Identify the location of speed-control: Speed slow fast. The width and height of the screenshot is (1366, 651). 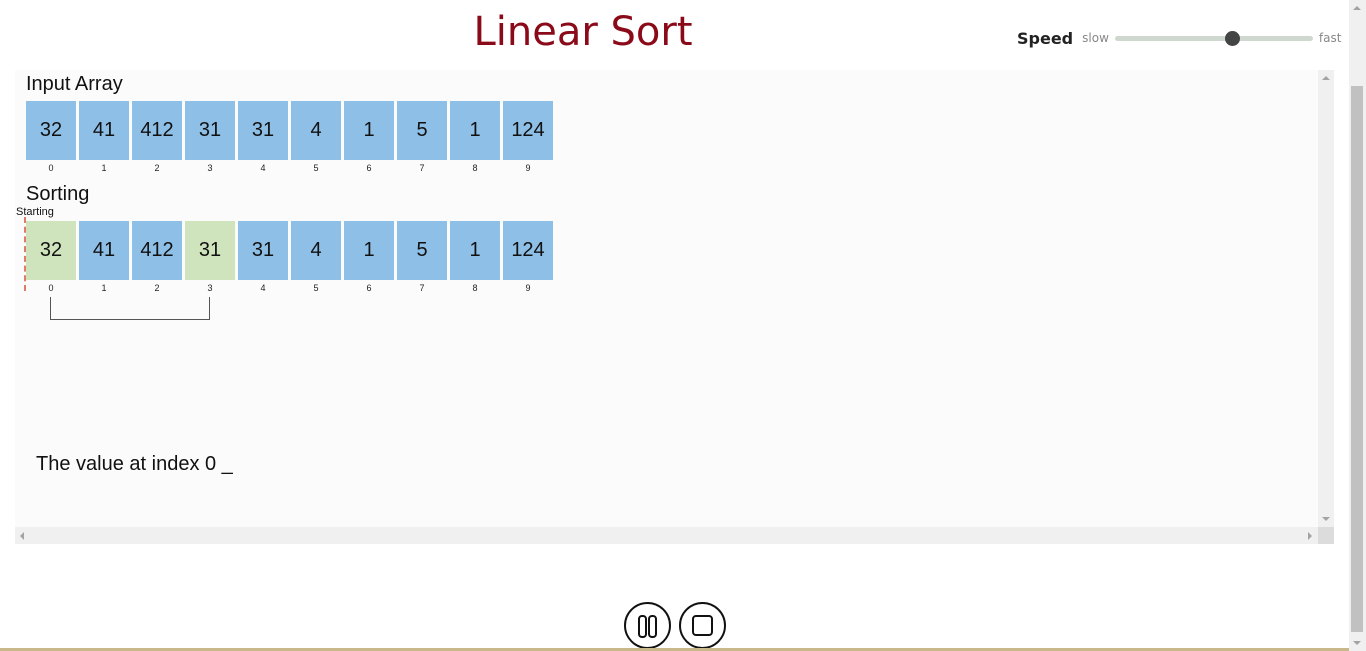
(1179, 38).